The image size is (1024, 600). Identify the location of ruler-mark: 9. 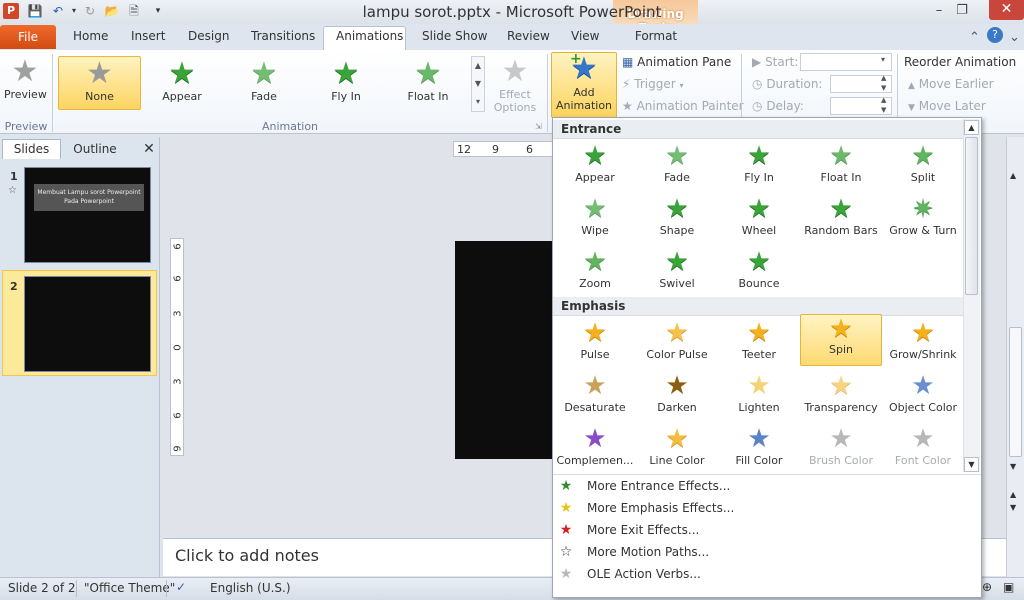
(495, 149).